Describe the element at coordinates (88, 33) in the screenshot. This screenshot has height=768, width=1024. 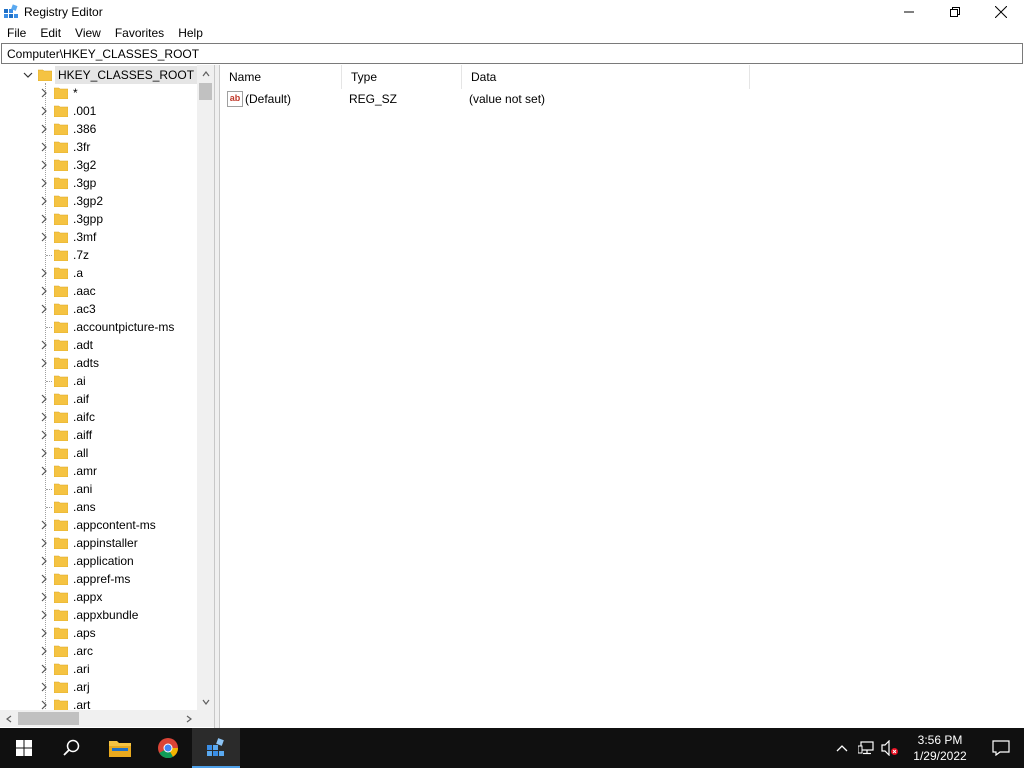
I see `menu-view: View` at that location.